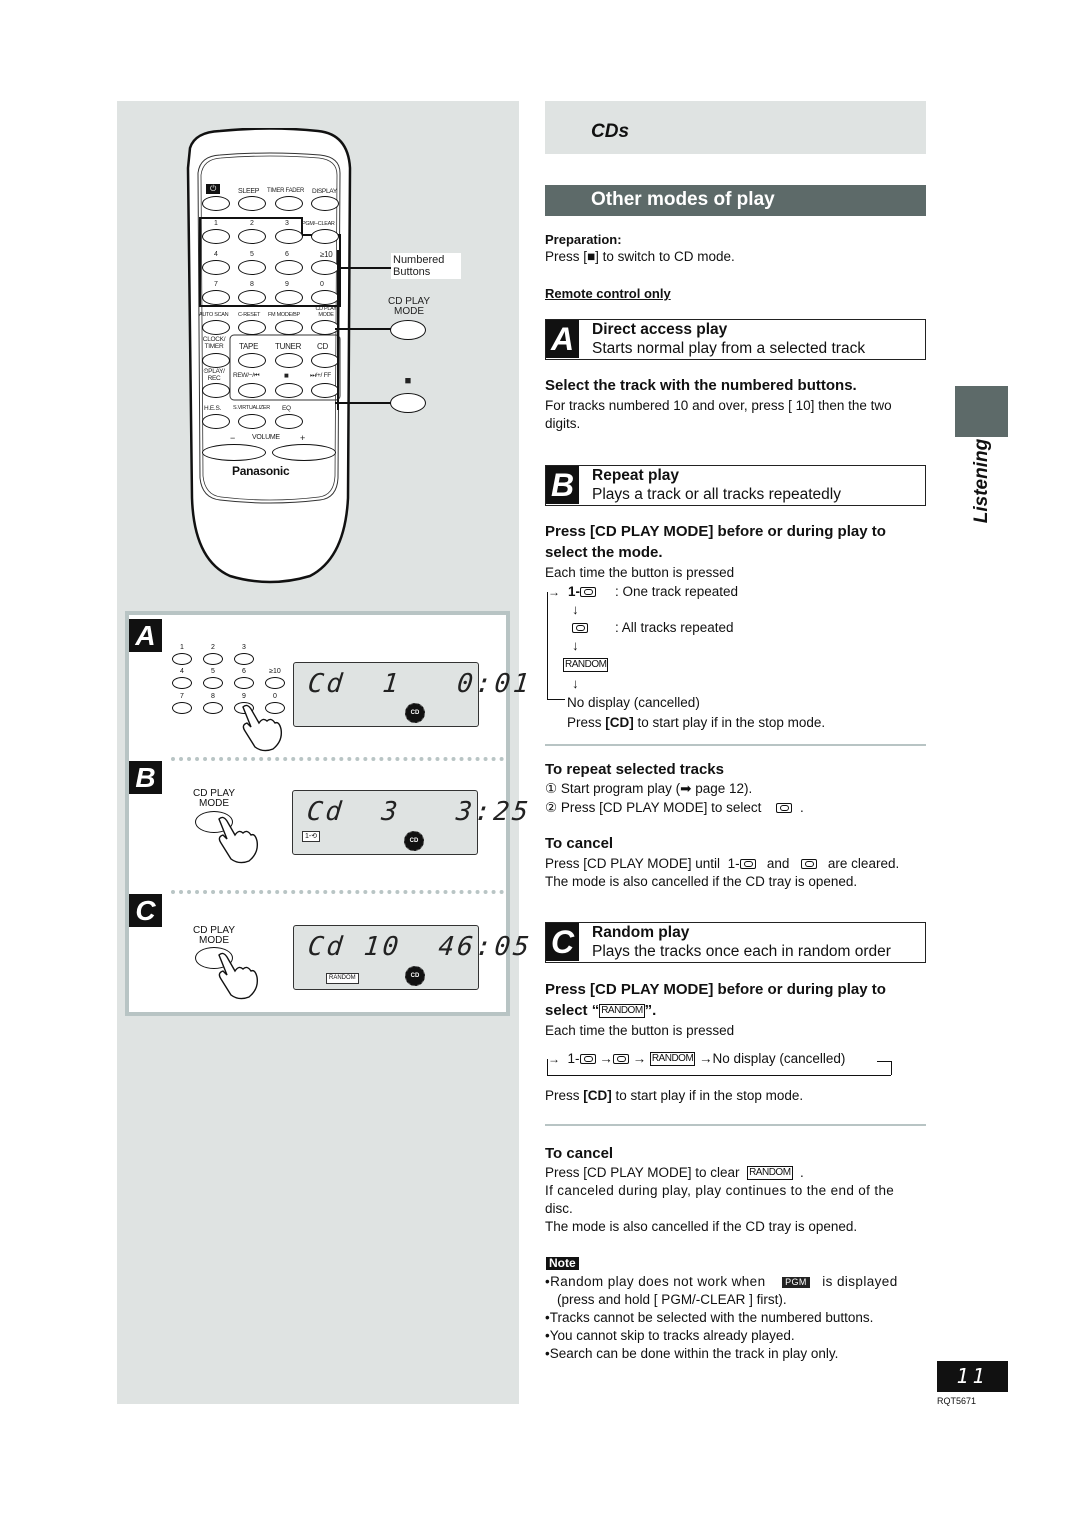  What do you see at coordinates (735, 127) in the screenshot?
I see `section-header: CDs` at bounding box center [735, 127].